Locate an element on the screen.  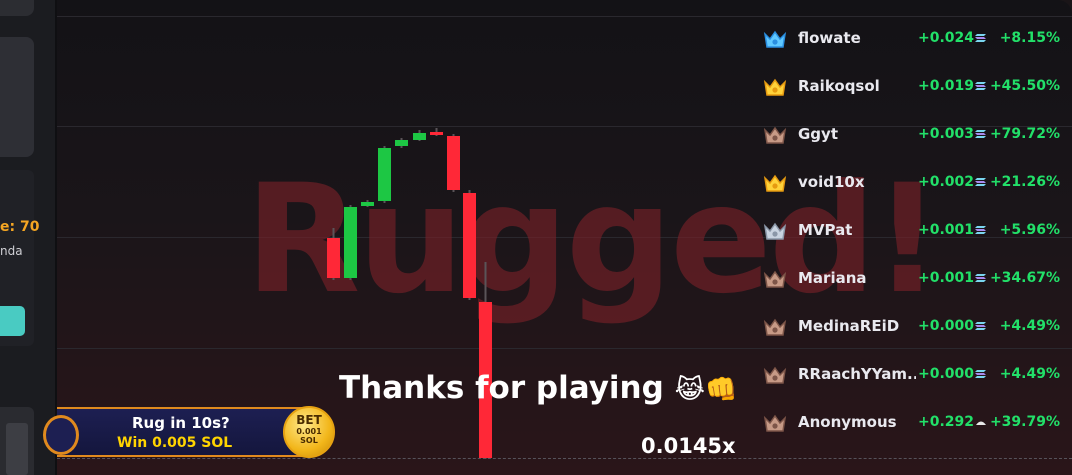
leaderboard-row: void10x +0.002 +21.26% is located at coordinates (913, 184).